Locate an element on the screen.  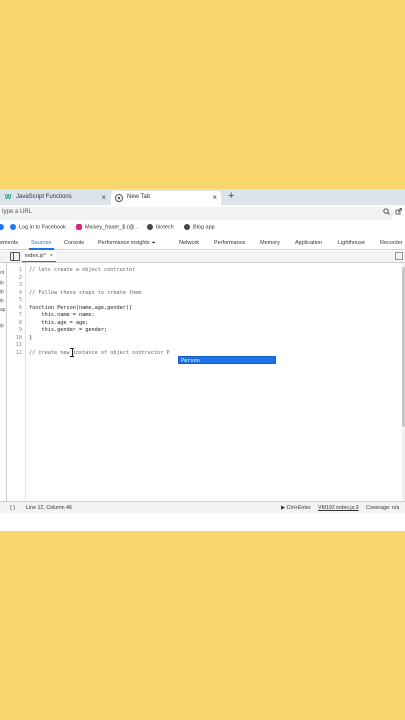
line-number: 7 is located at coordinates (20, 315).